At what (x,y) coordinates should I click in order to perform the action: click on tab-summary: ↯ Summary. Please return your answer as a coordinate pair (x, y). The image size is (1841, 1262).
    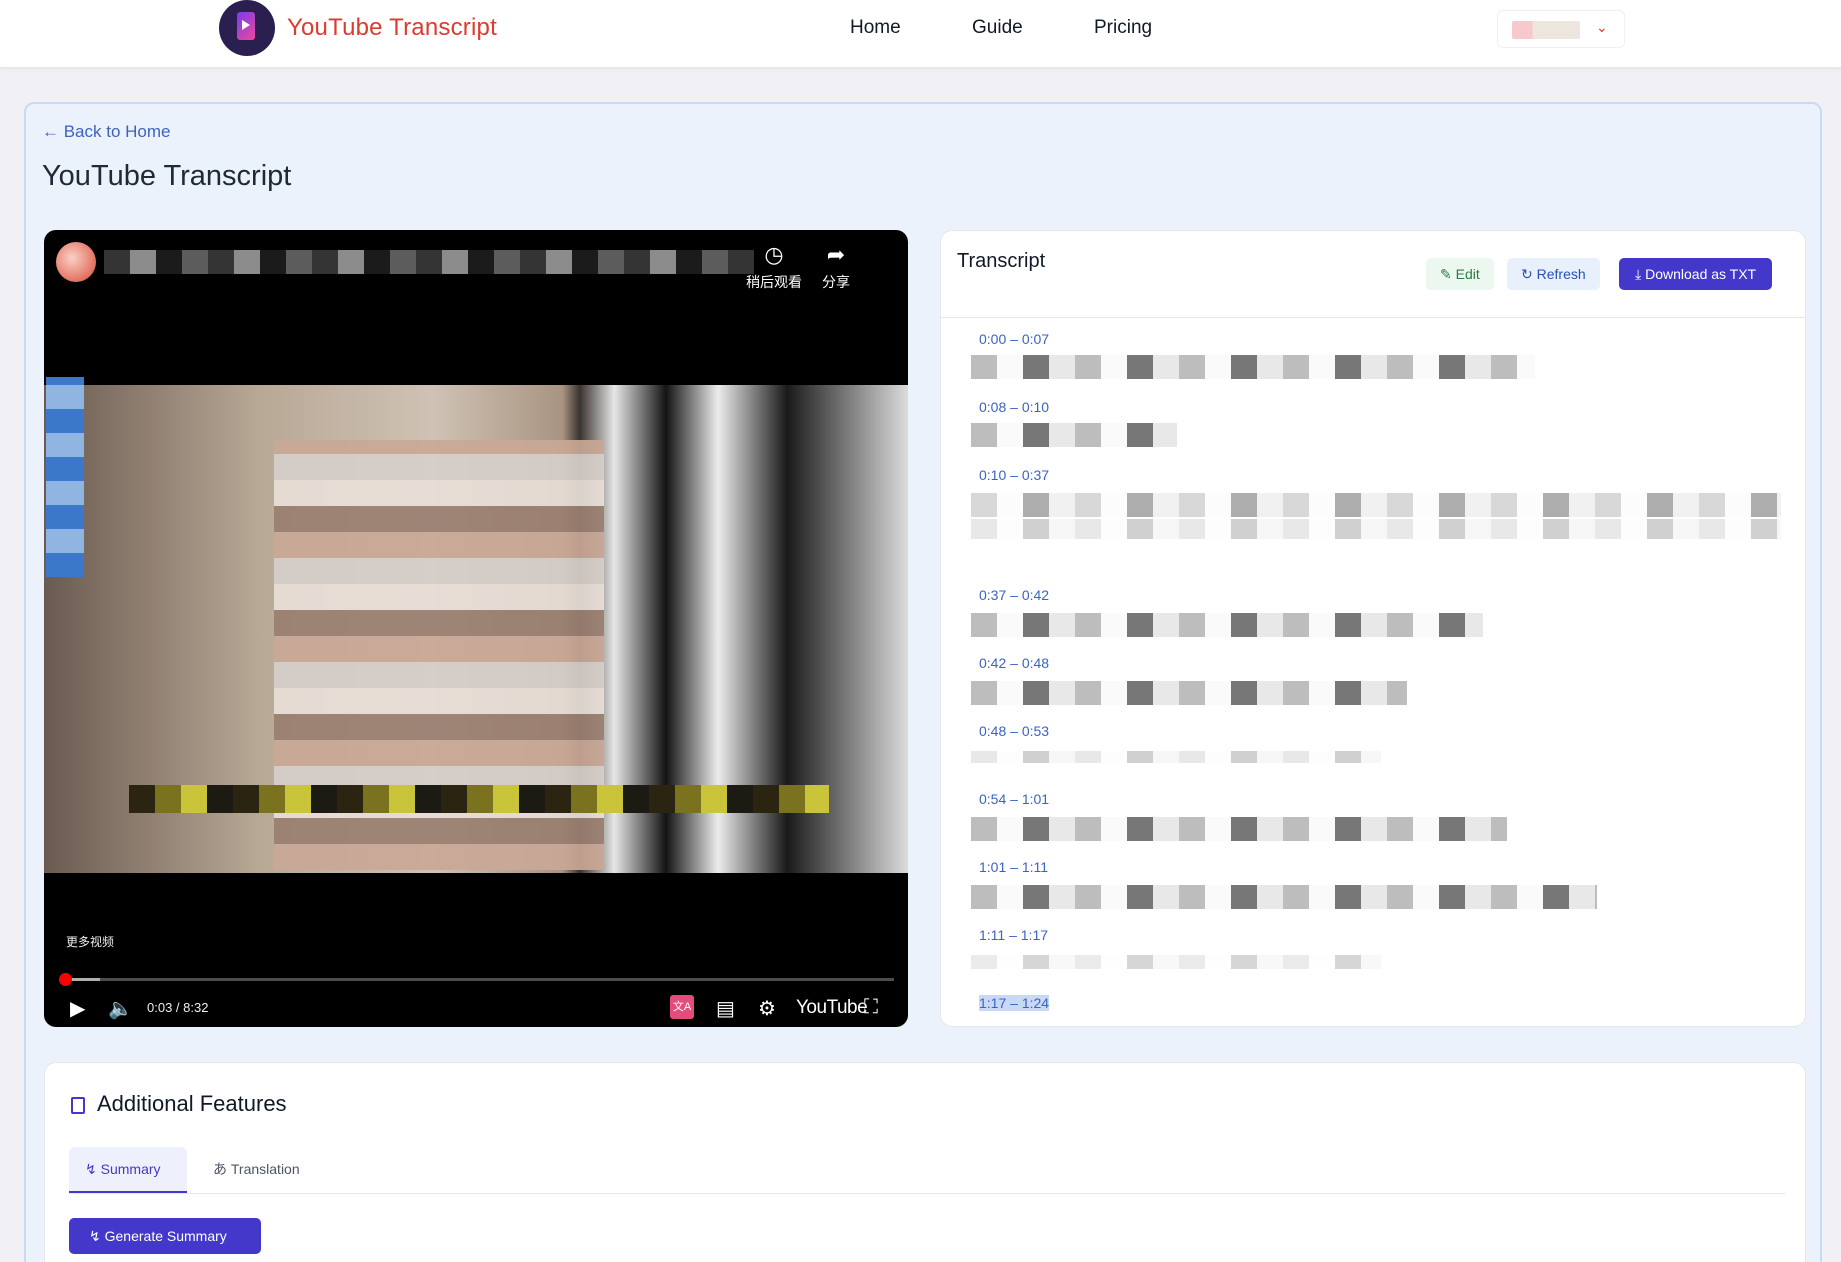
    Looking at the image, I should click on (128, 1170).